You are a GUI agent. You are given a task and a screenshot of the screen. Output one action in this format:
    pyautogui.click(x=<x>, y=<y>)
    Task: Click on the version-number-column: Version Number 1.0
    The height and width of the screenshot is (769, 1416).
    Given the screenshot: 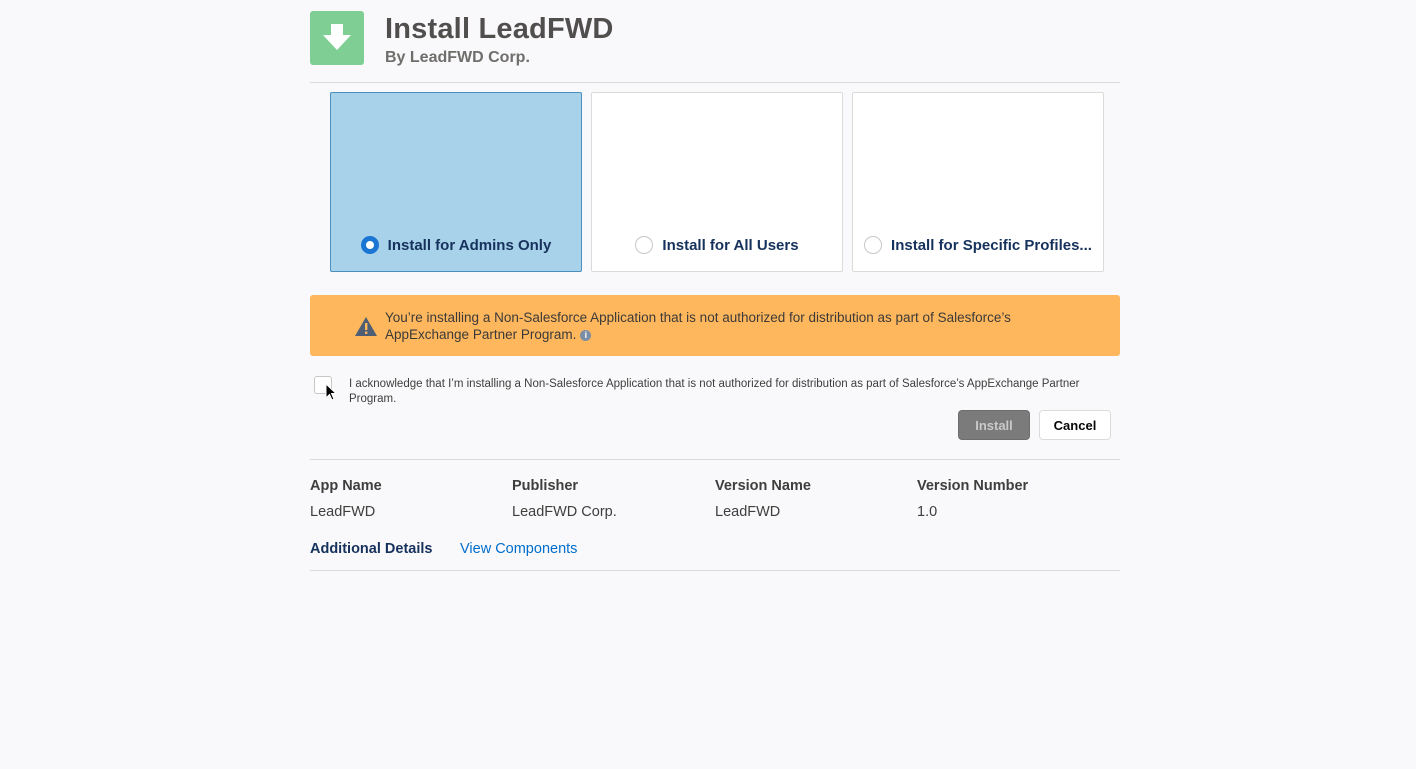 What is the action you would take?
    pyautogui.click(x=972, y=499)
    